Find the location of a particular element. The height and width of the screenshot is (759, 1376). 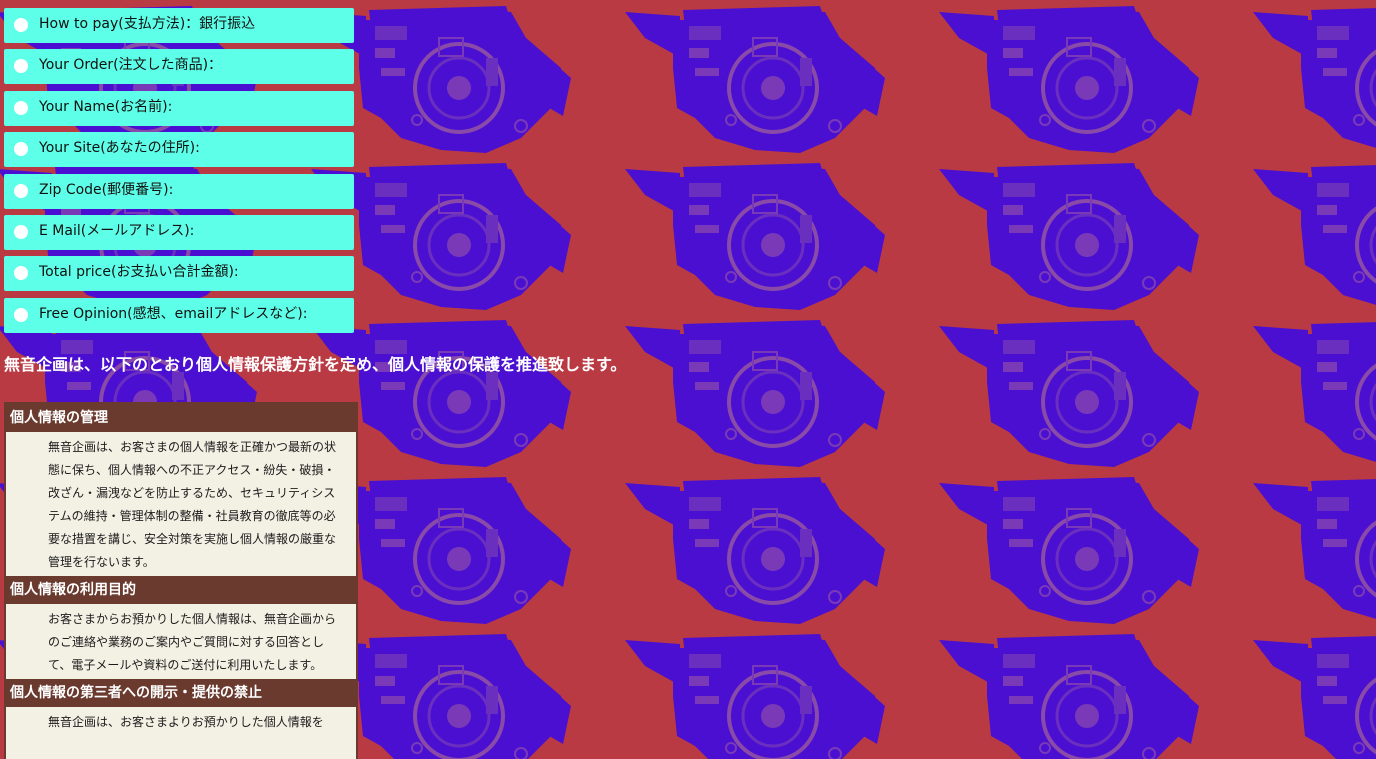

form-label: Zip Code(郵便番号): is located at coordinates (106, 190).